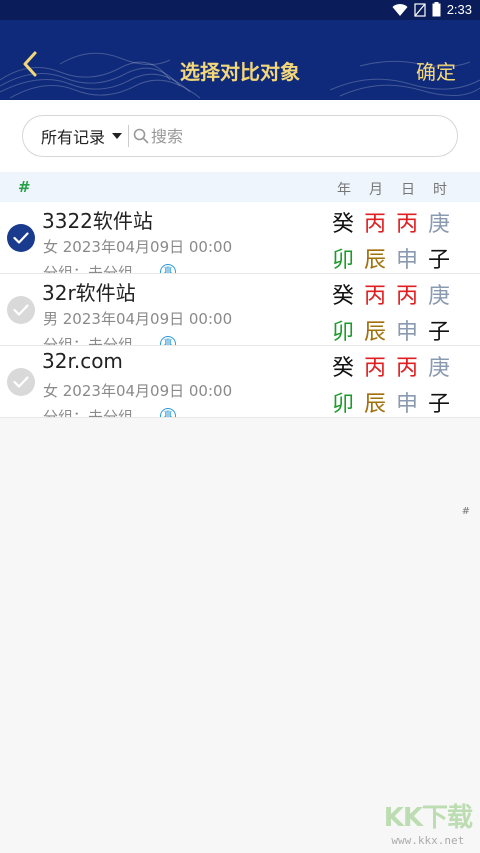 The width and height of the screenshot is (480, 853). I want to click on search-field, so click(295, 136).